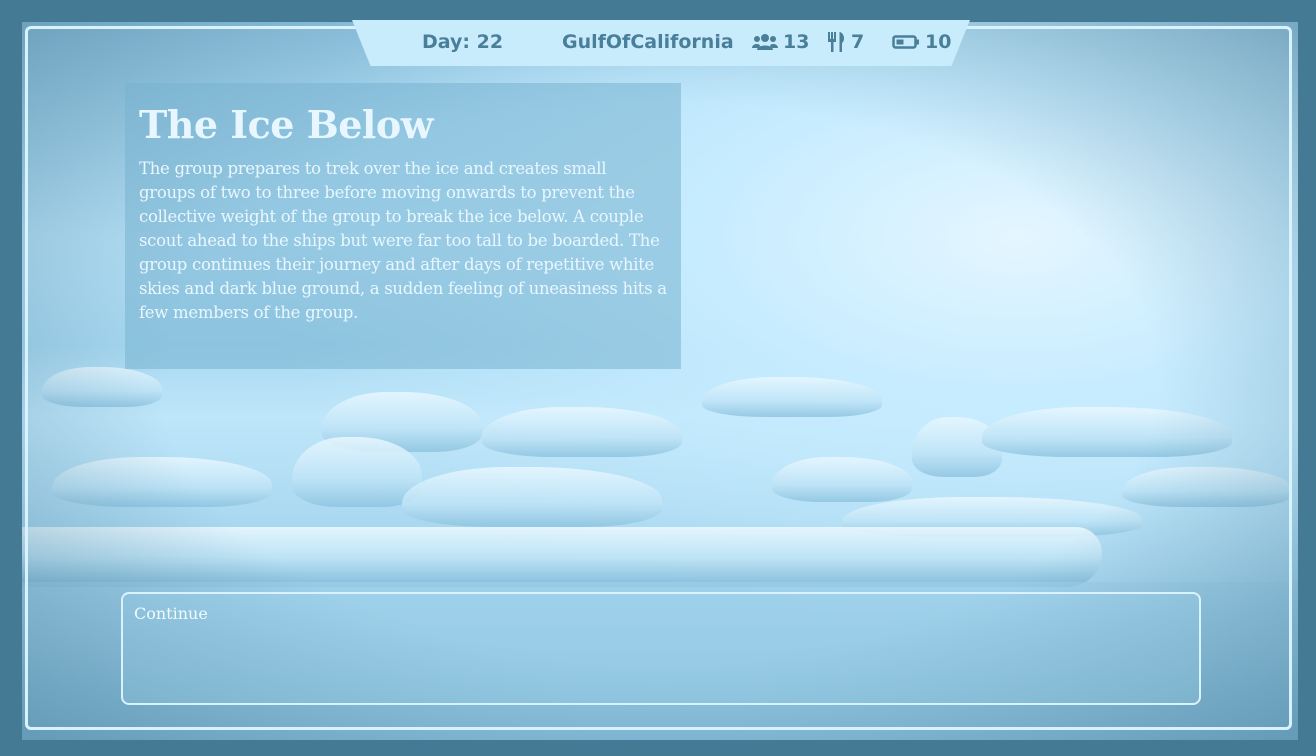 The image size is (1316, 756). I want to click on food-stat: 7, so click(845, 42).